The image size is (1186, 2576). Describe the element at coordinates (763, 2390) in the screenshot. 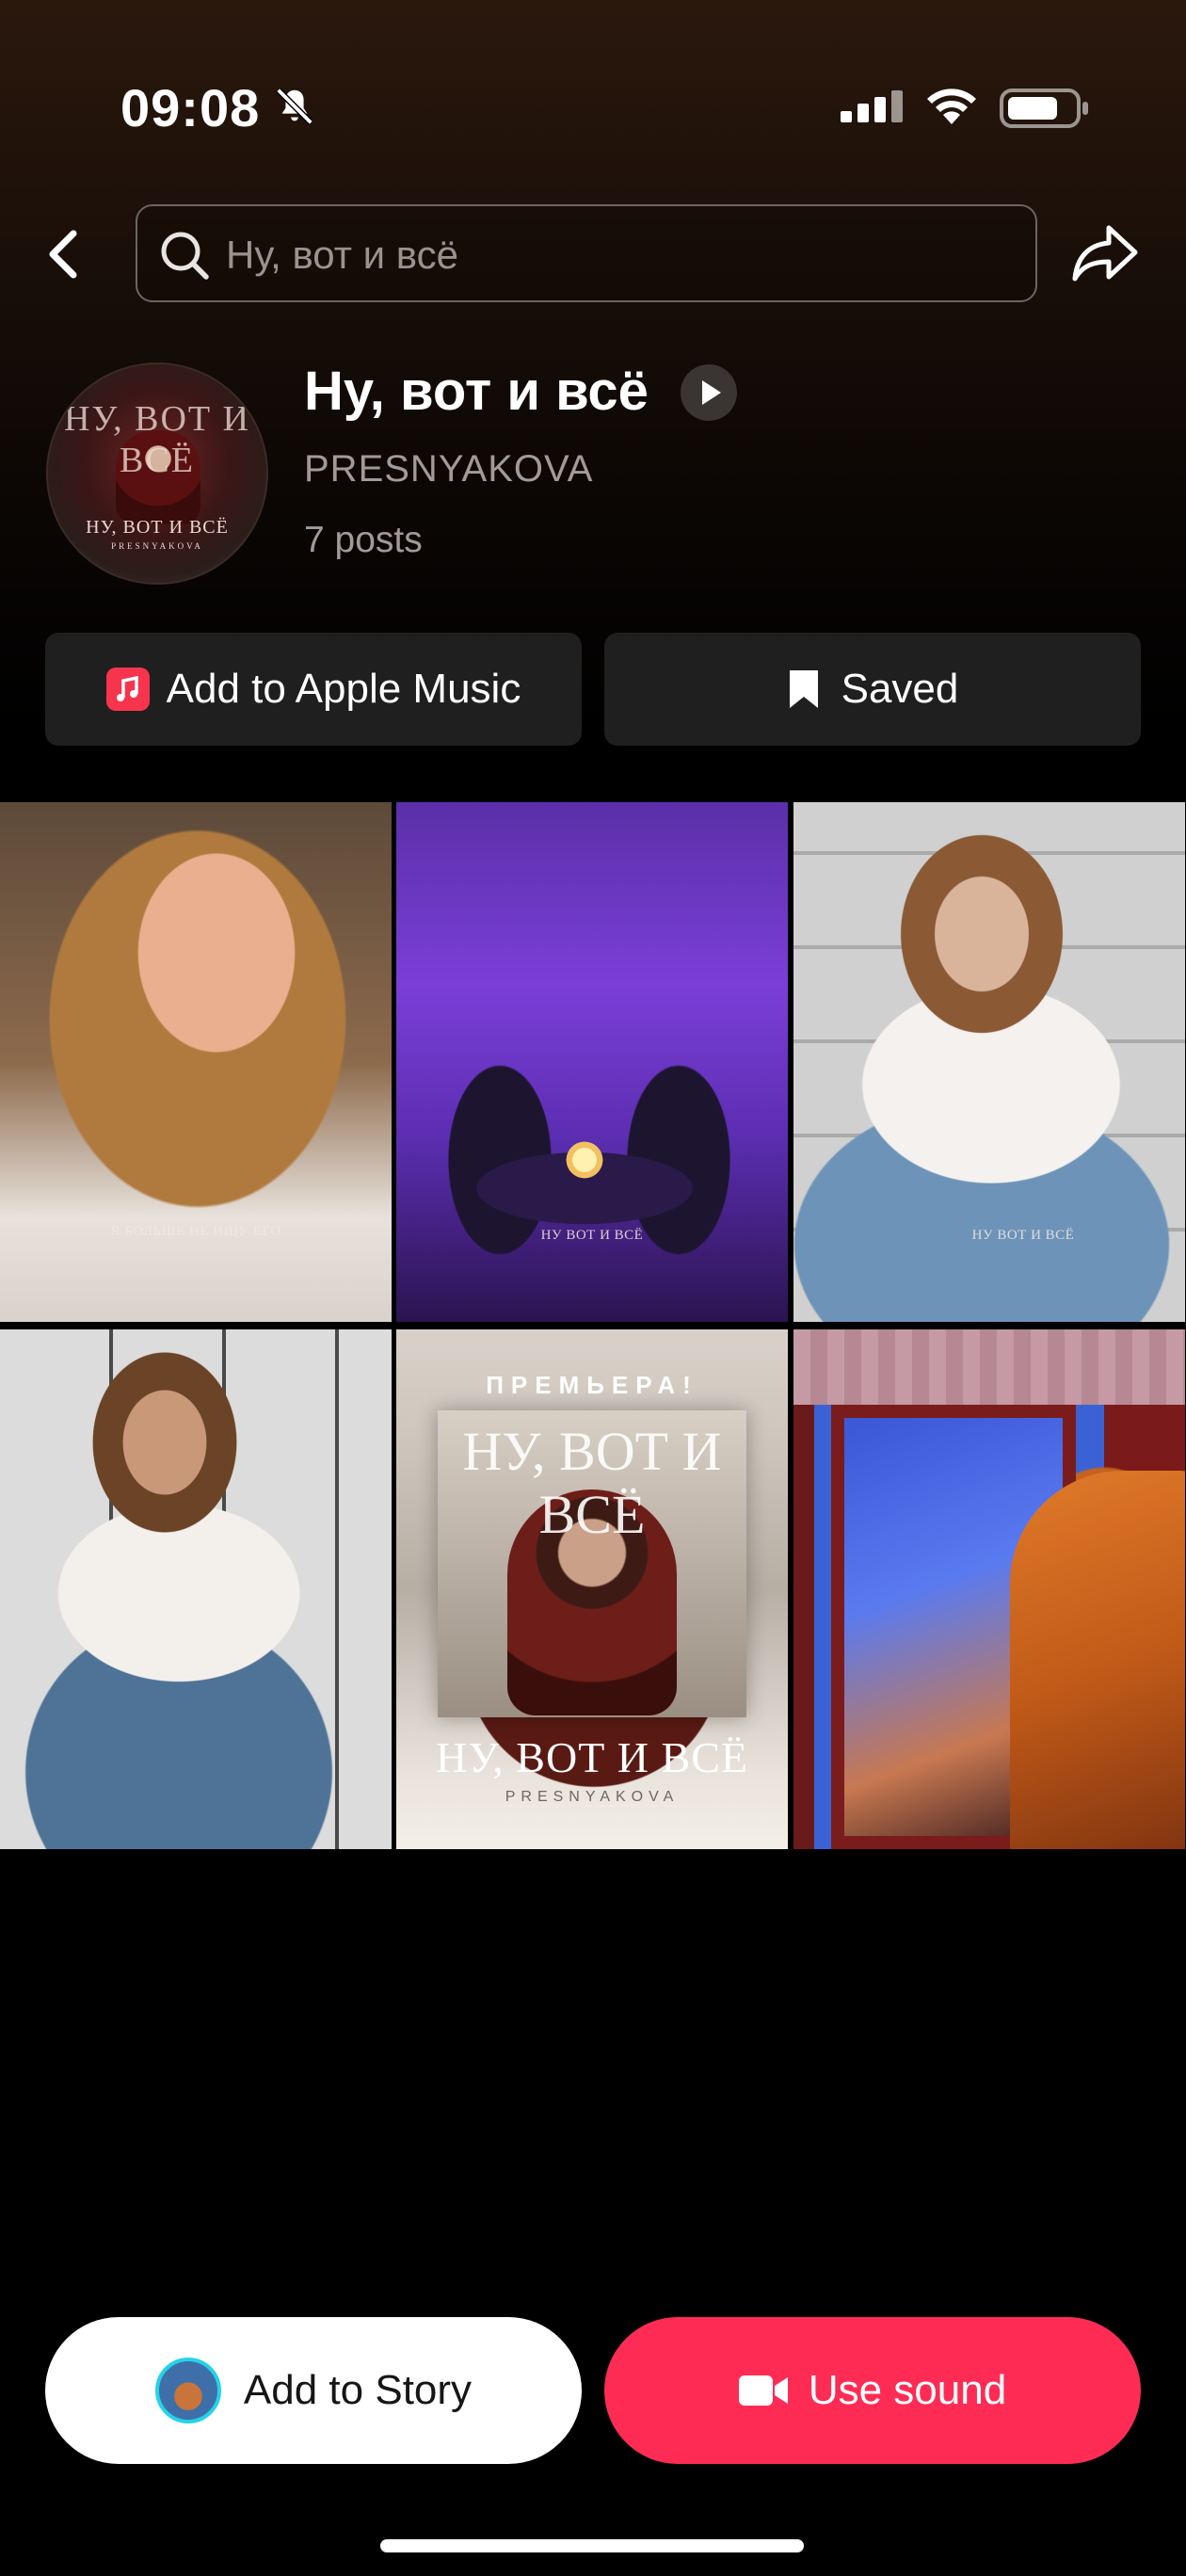

I see `video-camera-icon` at that location.